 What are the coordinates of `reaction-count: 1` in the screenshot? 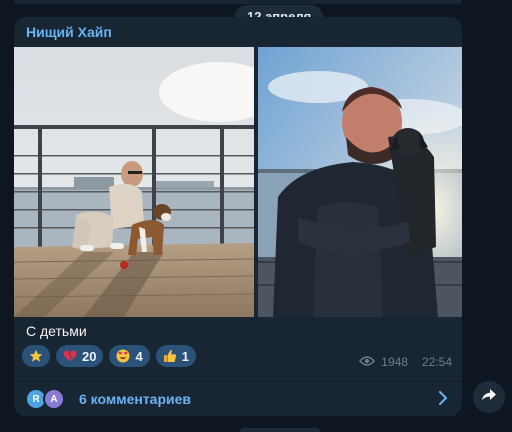 It's located at (185, 356).